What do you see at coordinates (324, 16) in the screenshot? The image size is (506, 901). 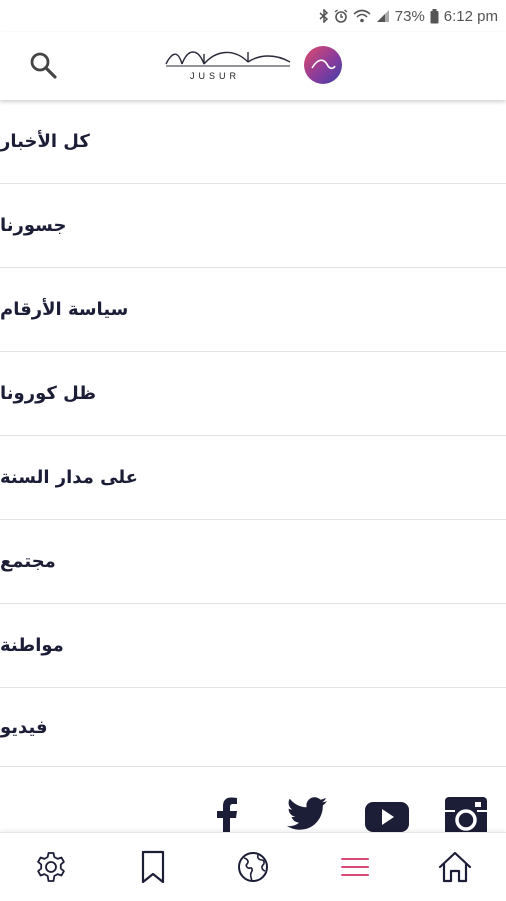 I see `bluetooth-icon` at bounding box center [324, 16].